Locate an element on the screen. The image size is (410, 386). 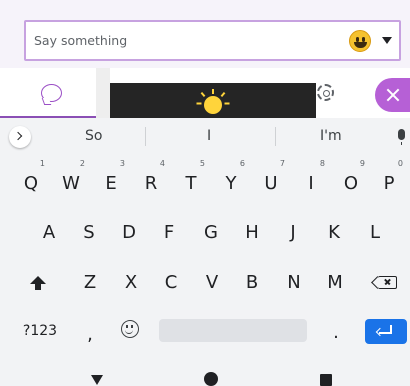
key-b: B is located at coordinates (252, 283).